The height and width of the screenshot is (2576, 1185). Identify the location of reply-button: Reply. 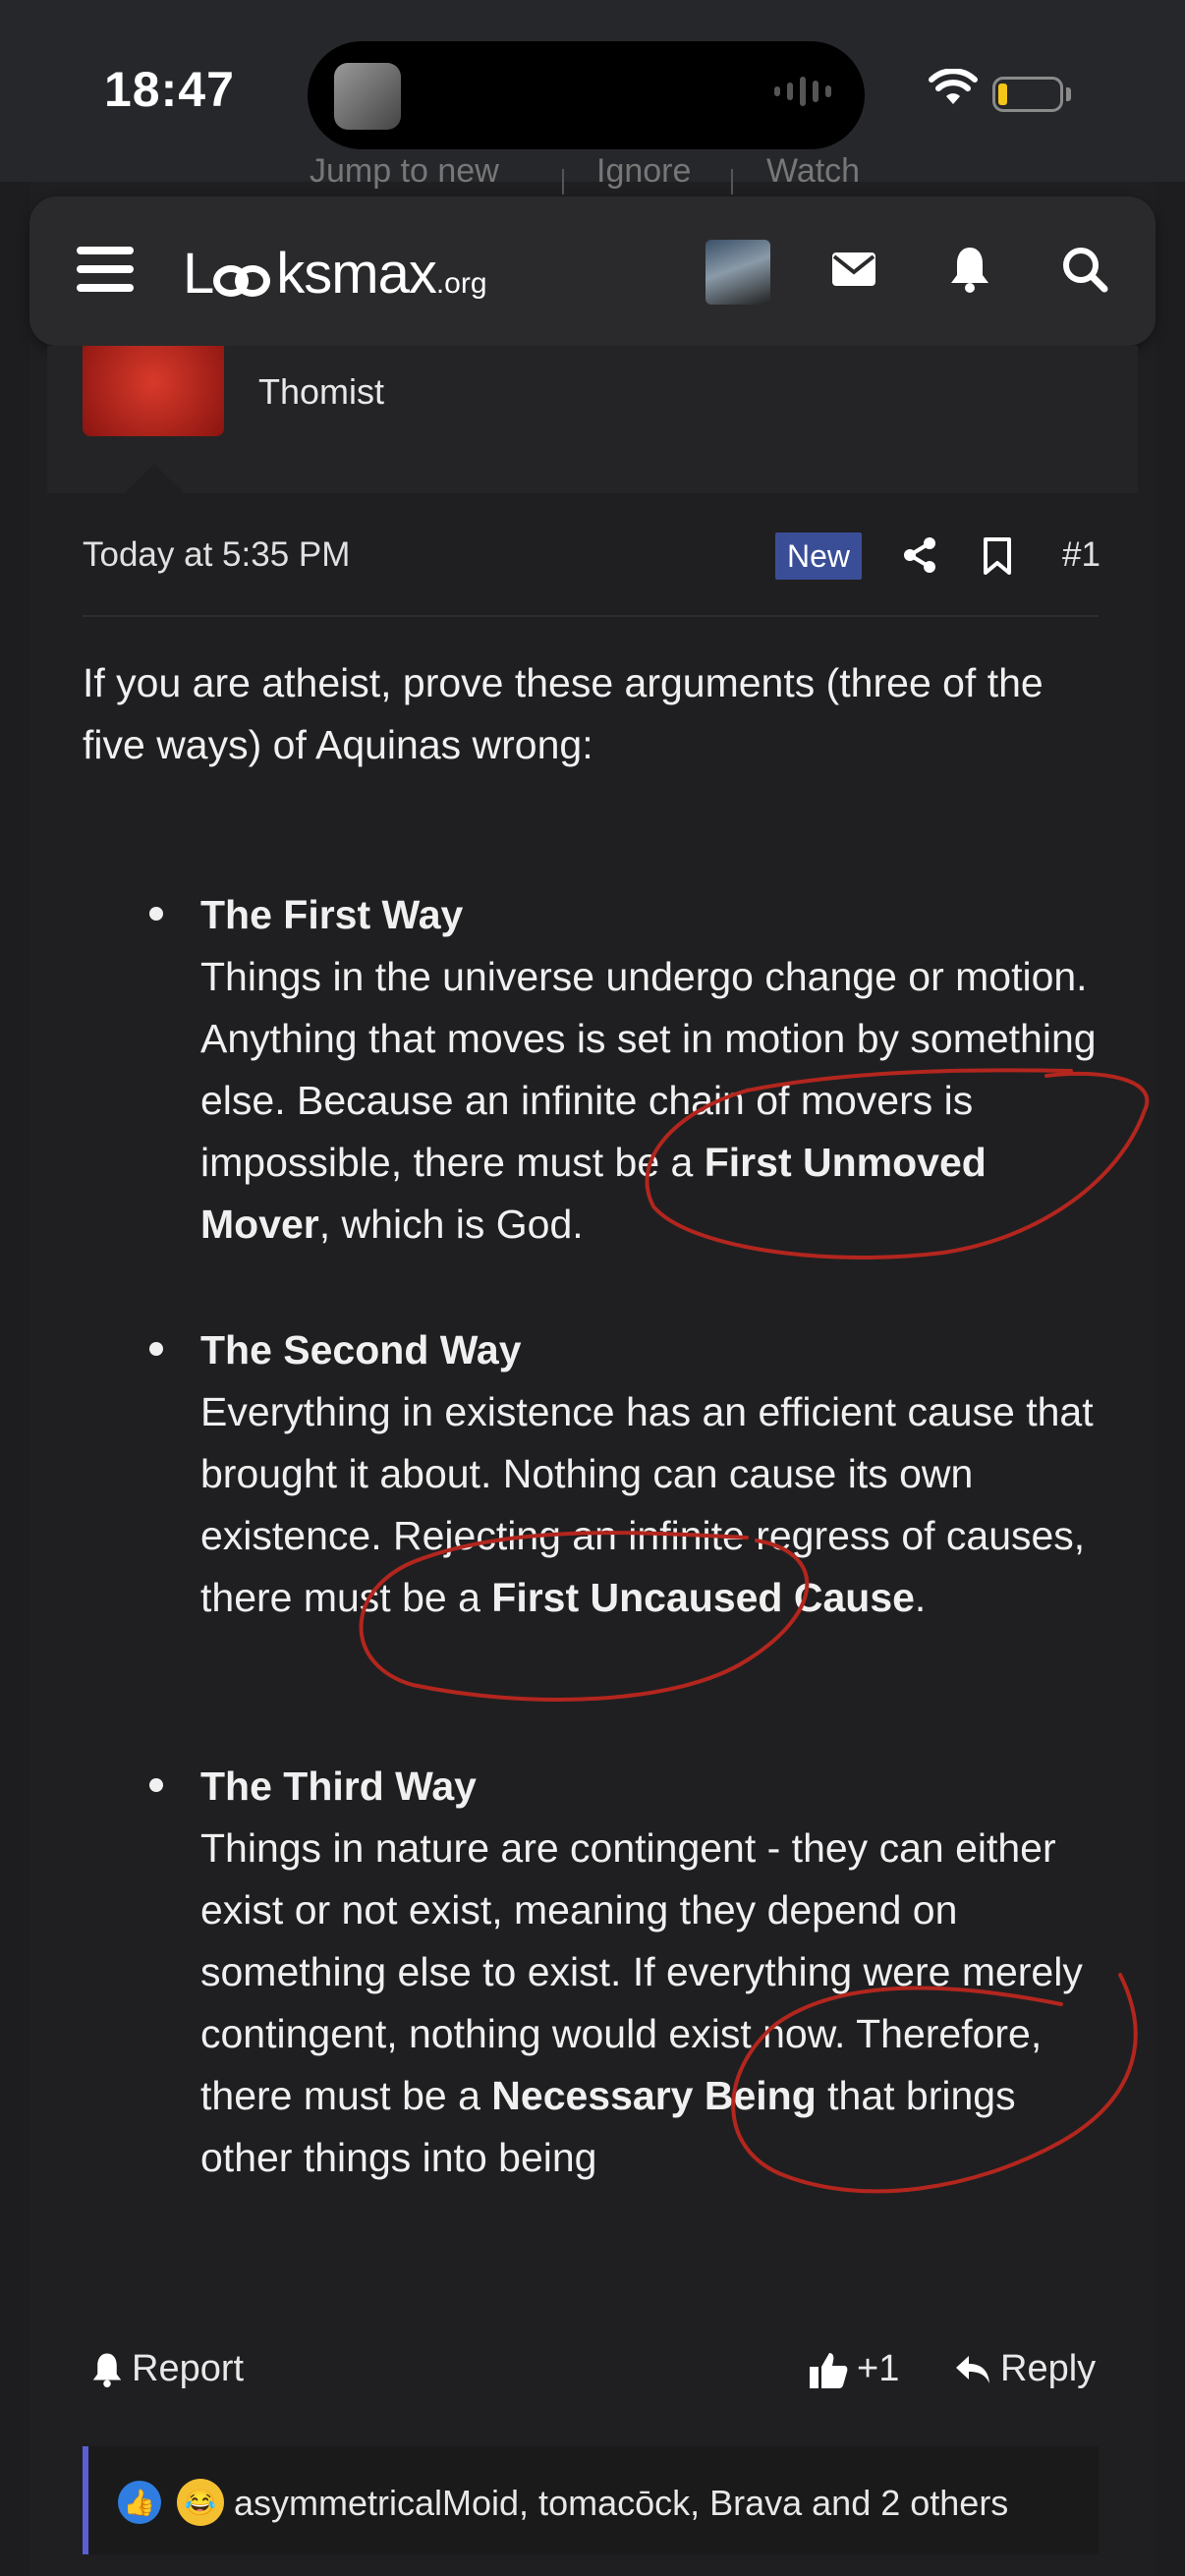
(1025, 2369).